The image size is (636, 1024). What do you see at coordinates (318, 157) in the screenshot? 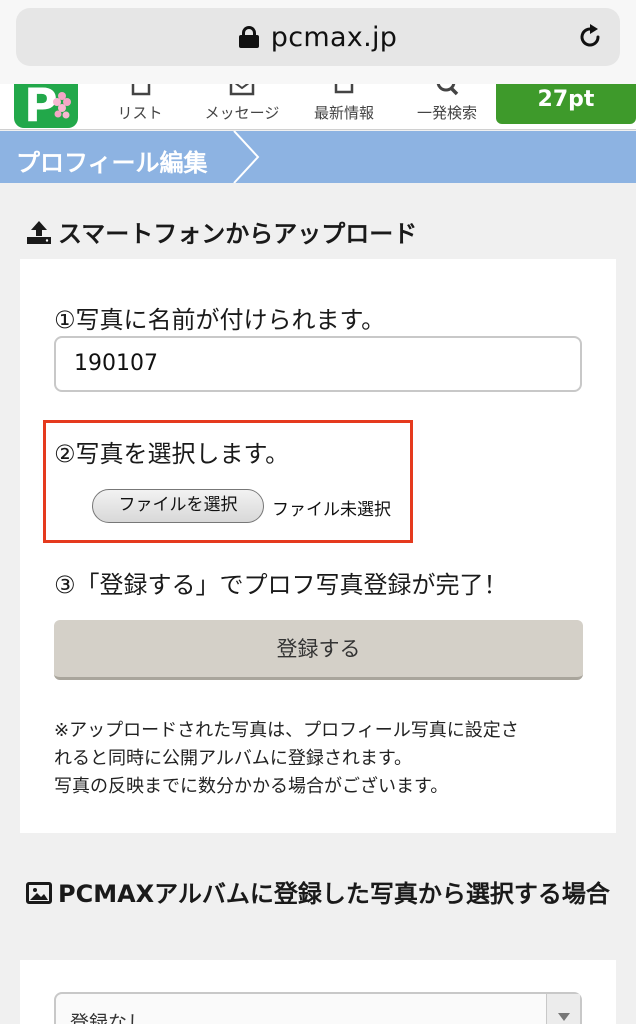
I see `section-header: プロフィール編集` at bounding box center [318, 157].